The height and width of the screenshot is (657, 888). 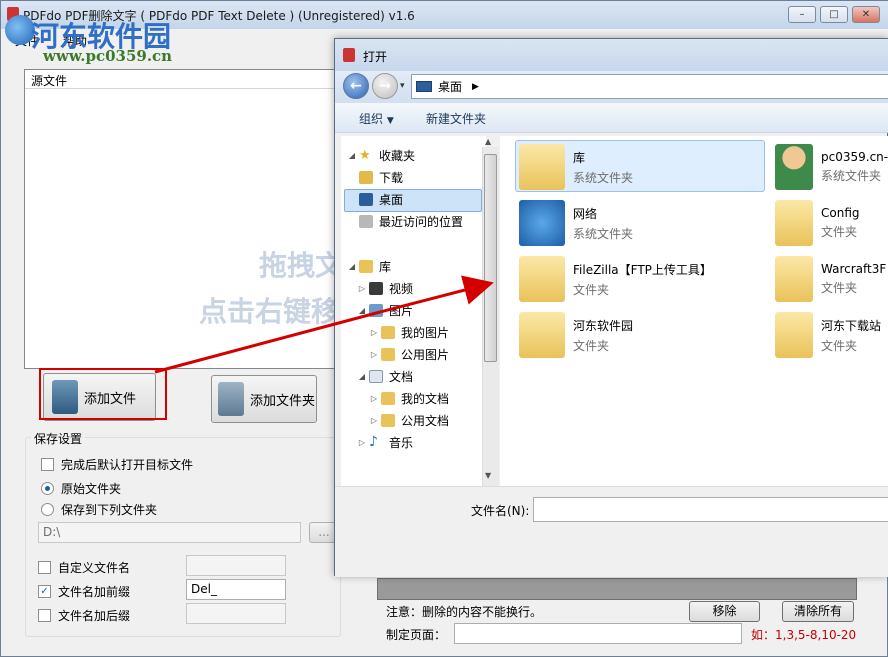 I want to click on nav-scrollbar-thumb, so click(x=490, y=258).